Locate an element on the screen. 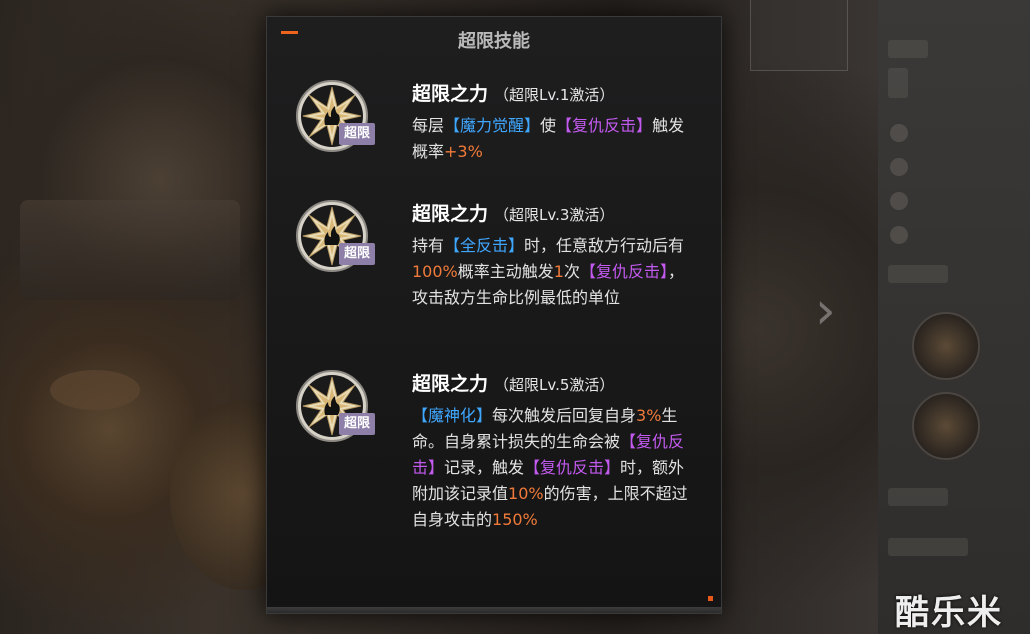 This screenshot has width=1030, height=634. skill-desc-segment: 每层 is located at coordinates (428, 125).